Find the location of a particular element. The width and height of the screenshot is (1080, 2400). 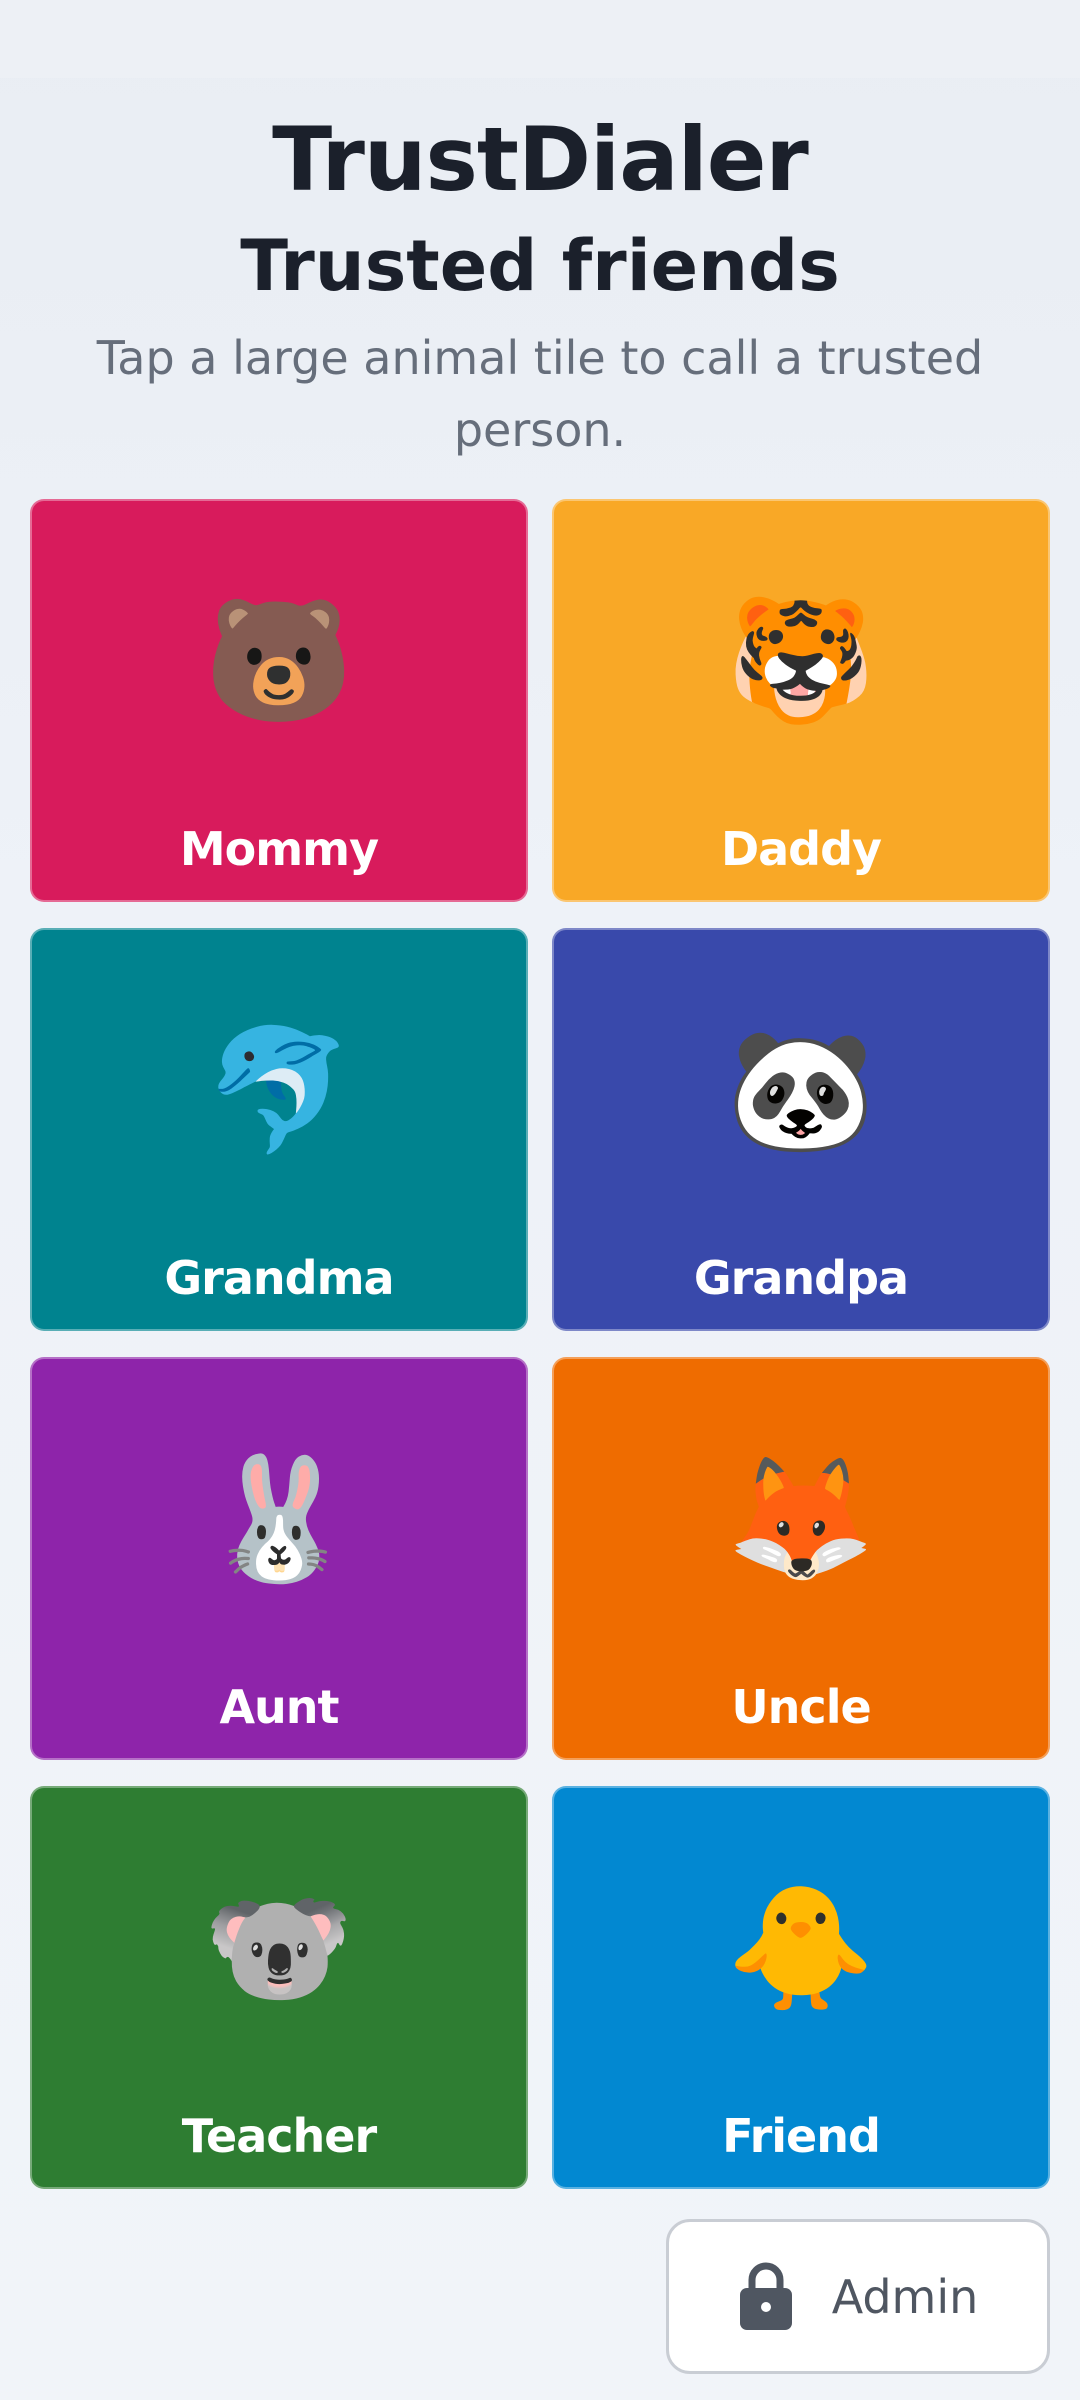

dolphin-icon: 🐬 is located at coordinates (279, 1090).